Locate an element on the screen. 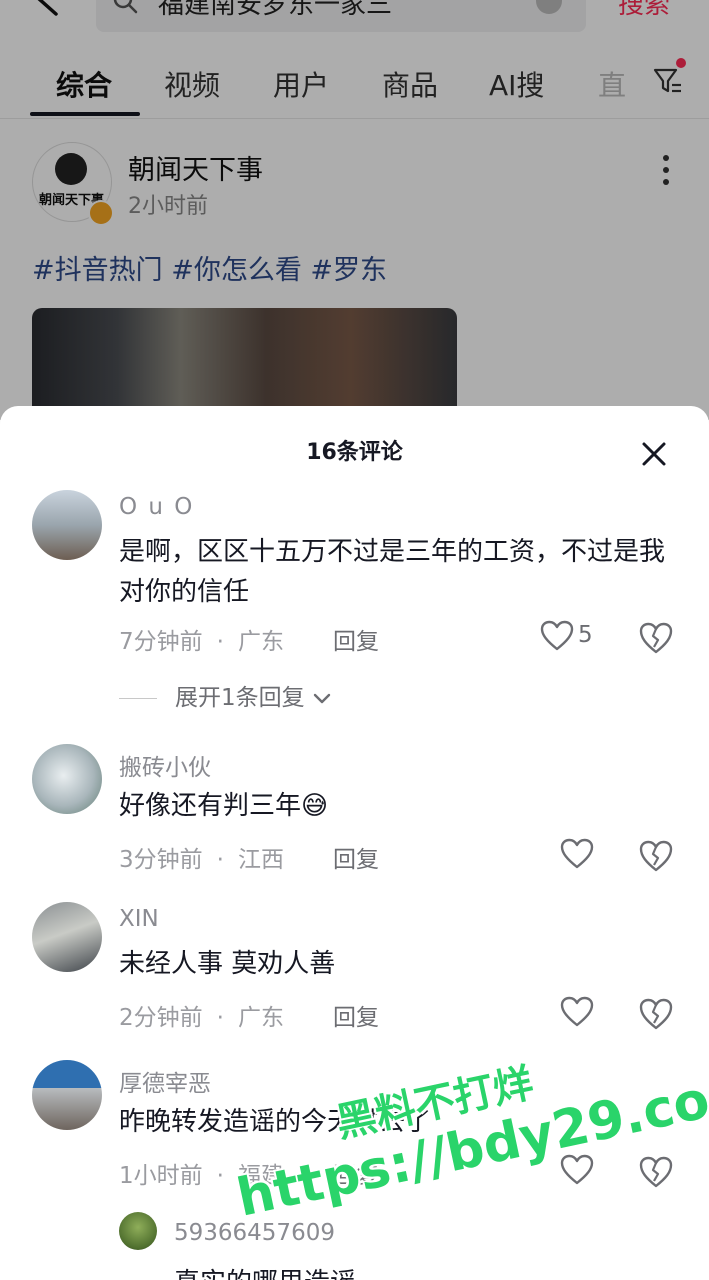 The height and width of the screenshot is (1280, 709). comment-text: 是啊，区区十五万不过是三年的工资，不过是我对你的信任 is located at coordinates (395, 572).